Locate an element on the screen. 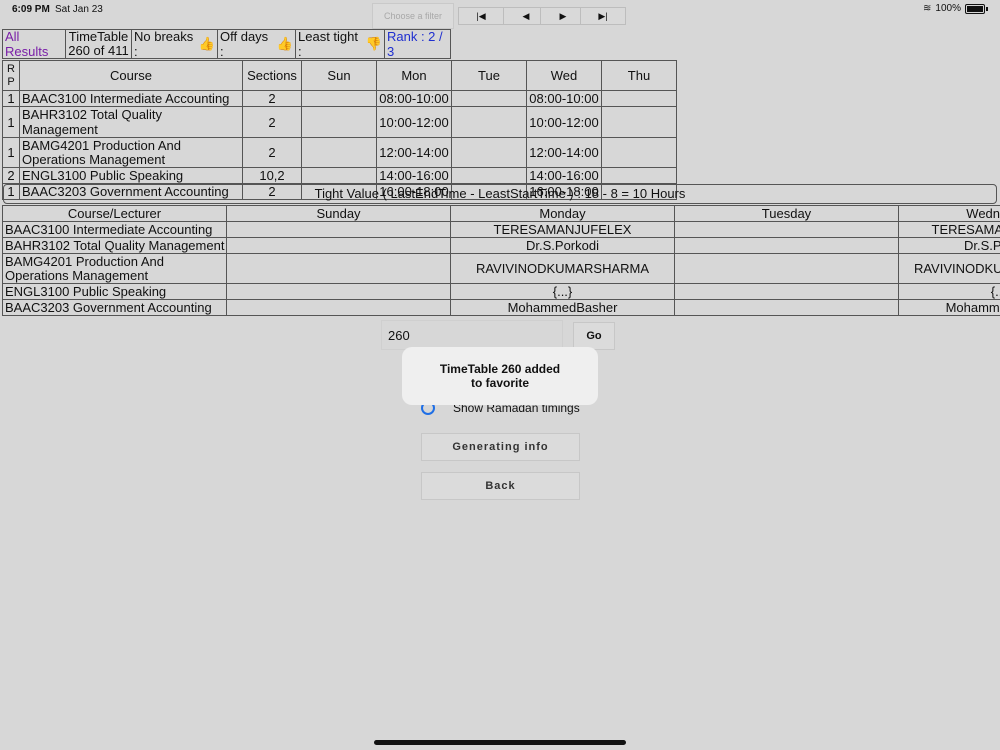  all-results-link: All Results is located at coordinates (34, 44).